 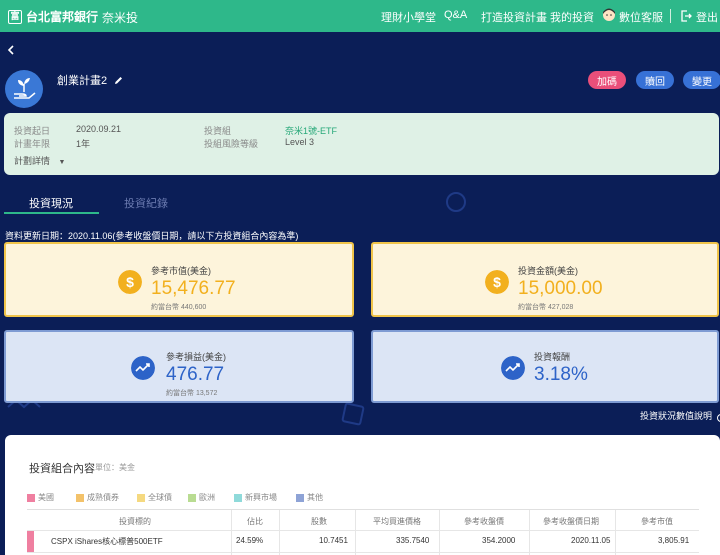 What do you see at coordinates (546, 307) in the screenshot?
I see `invest-amount-twd: 約當台幣 427,028` at bounding box center [546, 307].